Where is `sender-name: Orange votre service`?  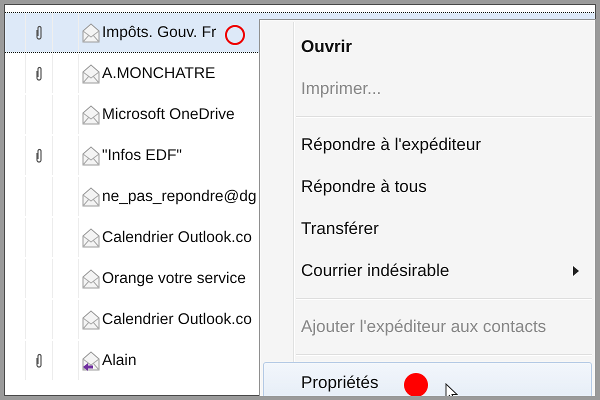
sender-name: Orange votre service is located at coordinates (174, 279).